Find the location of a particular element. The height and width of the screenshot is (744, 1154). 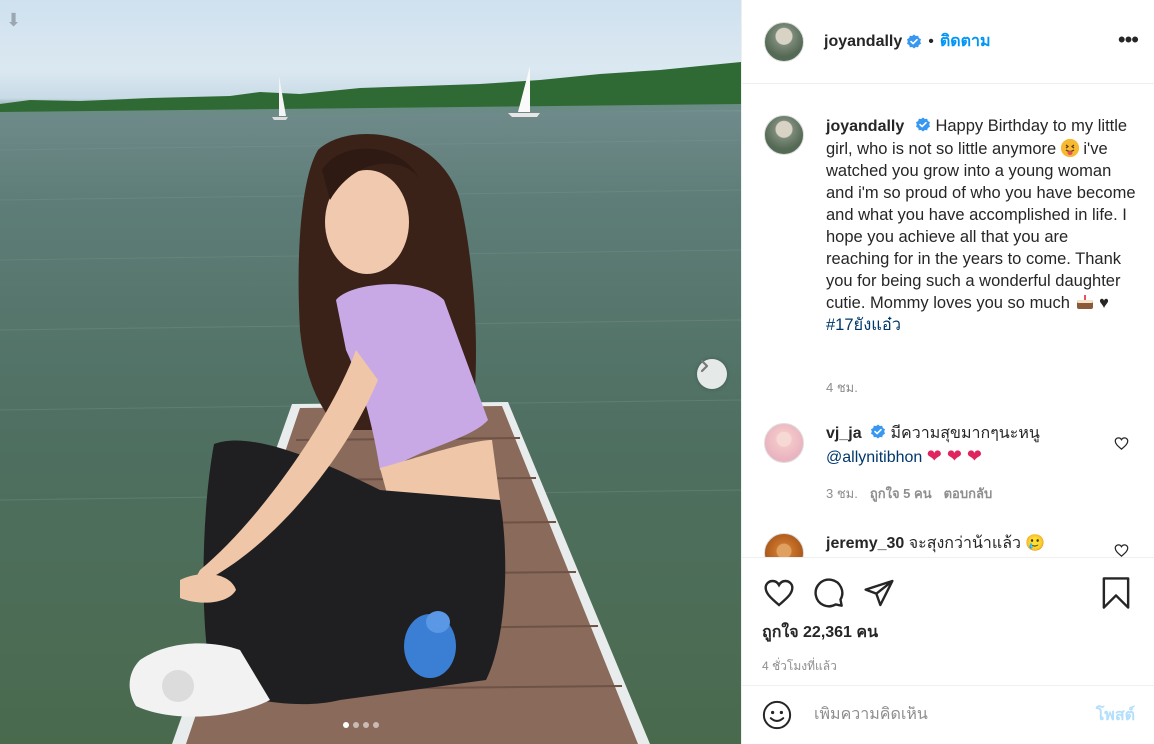

reply-button: ตอบกลับ is located at coordinates (968, 494).